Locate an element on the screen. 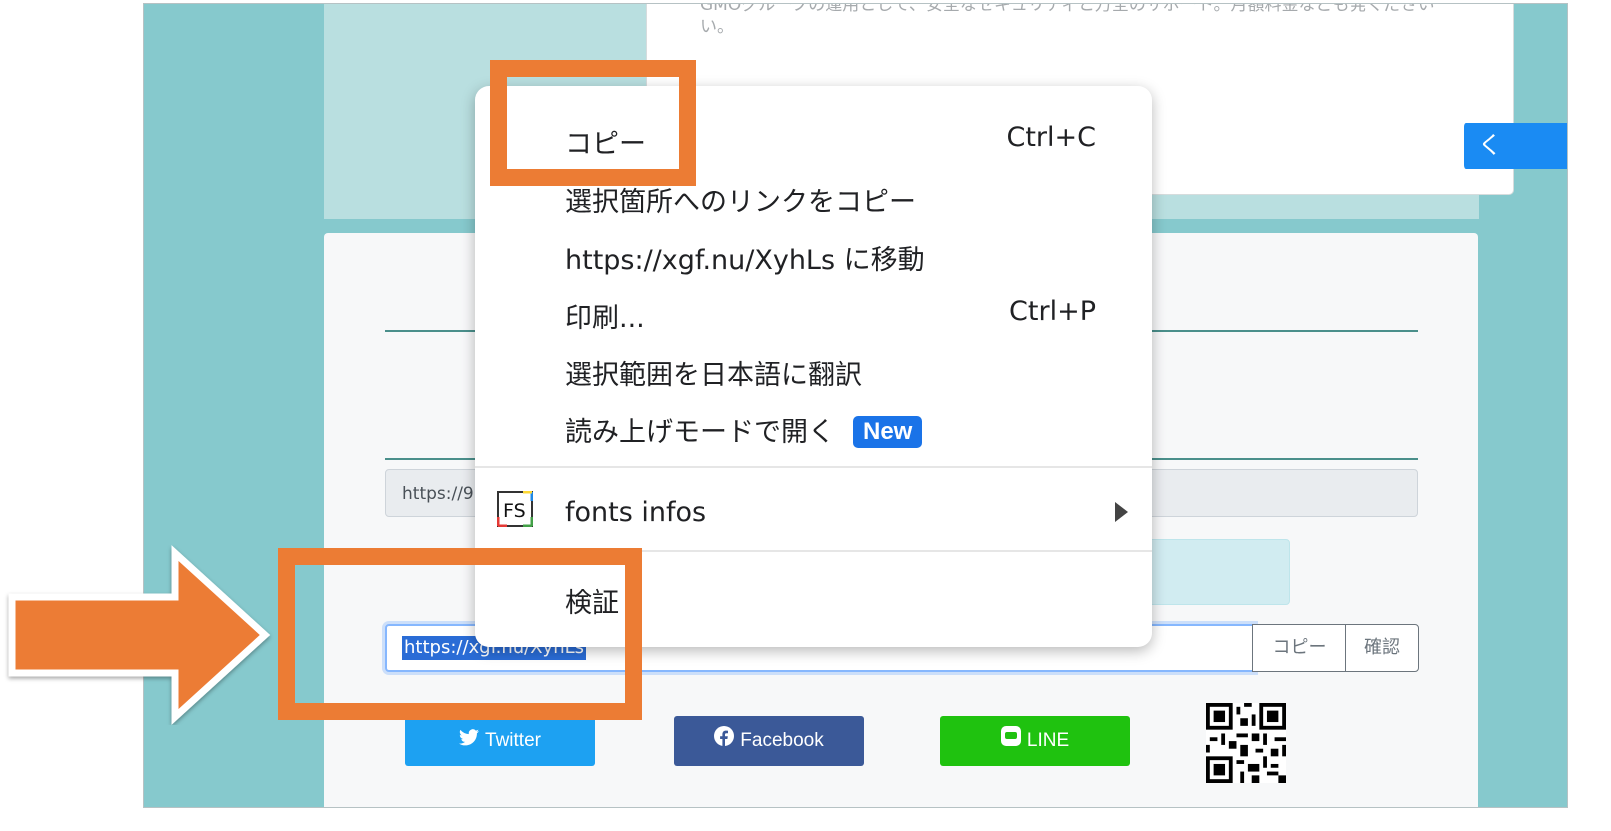  highlight-box-copy is located at coordinates (593, 123).